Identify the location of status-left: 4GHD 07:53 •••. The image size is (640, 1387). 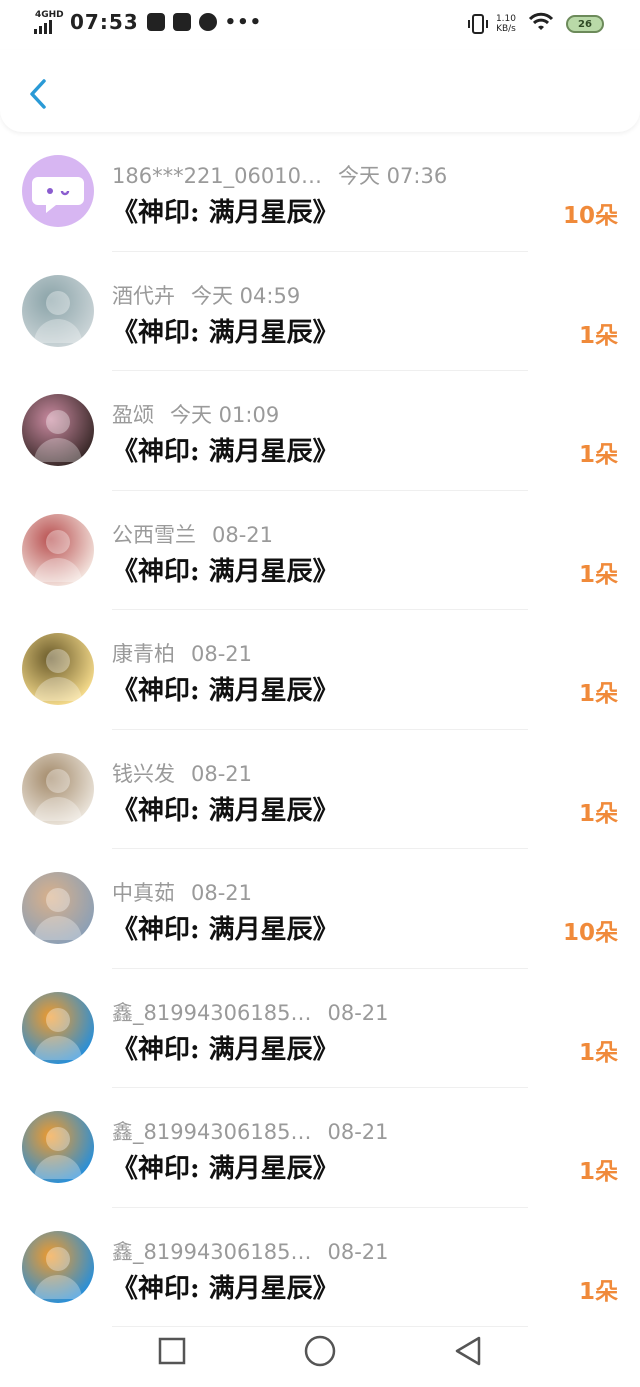
(148, 22).